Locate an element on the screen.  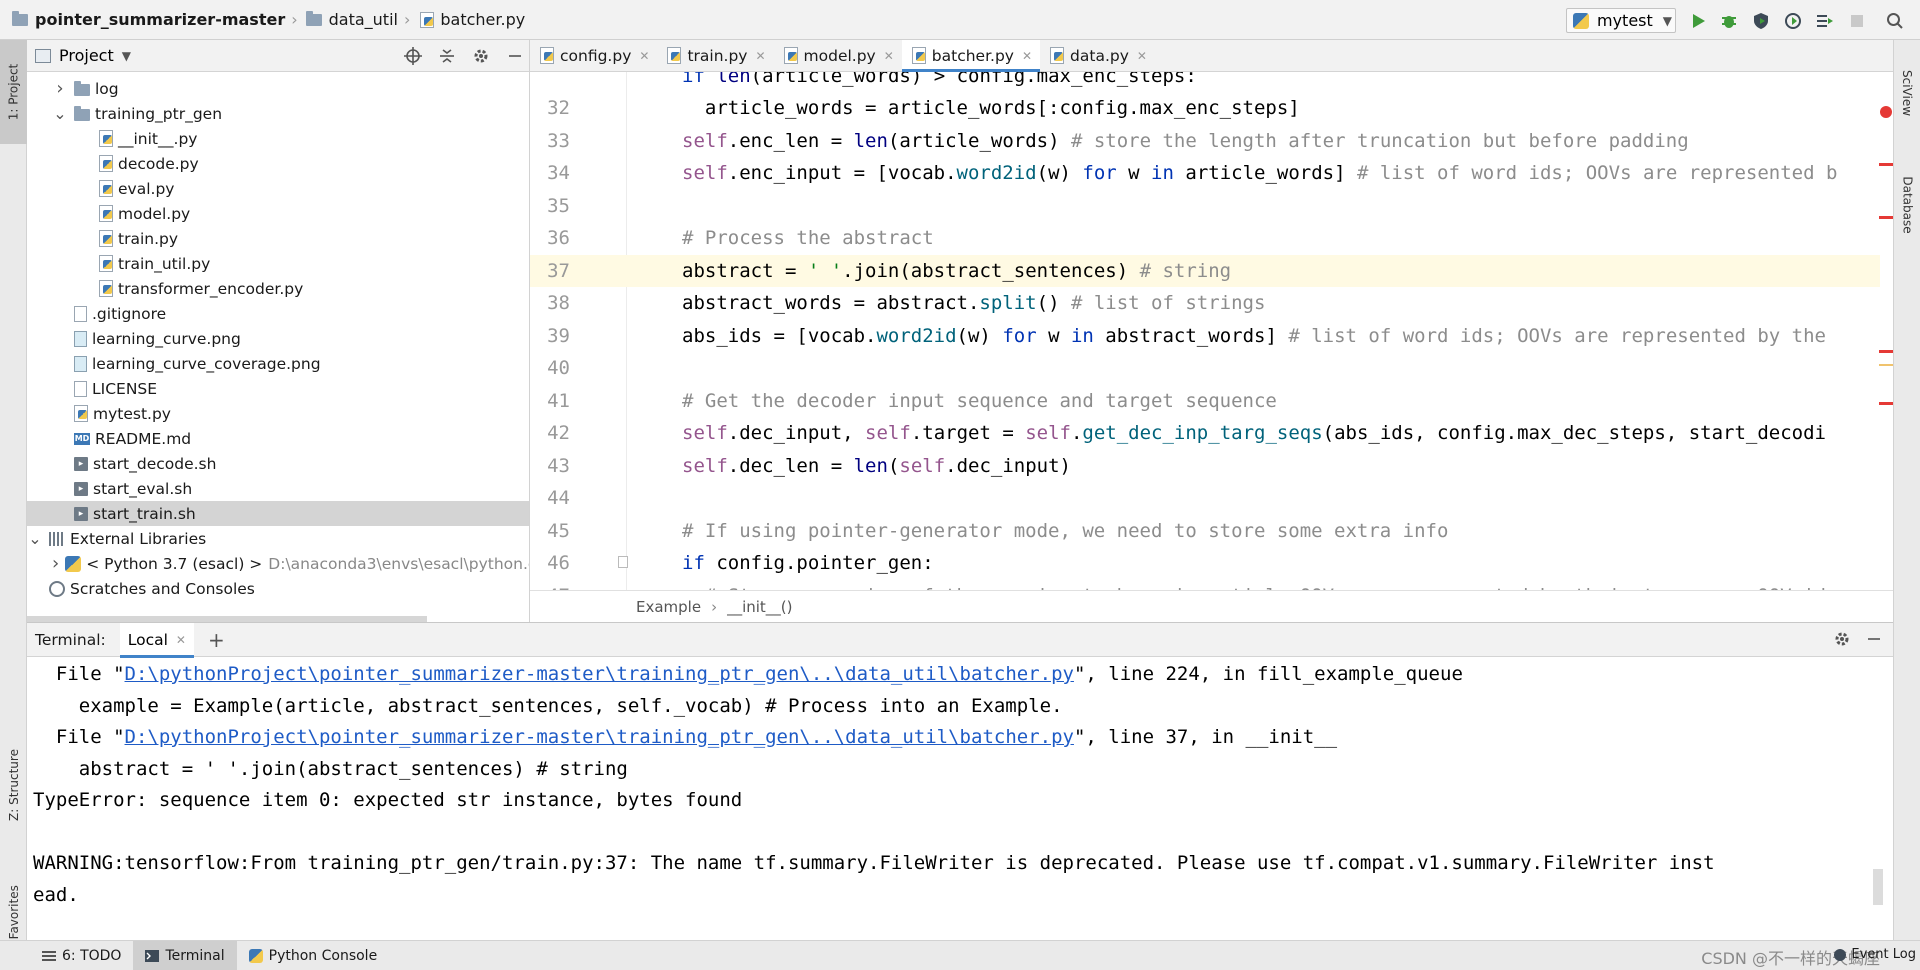
right-tool-strip: SciView Database is located at coordinates (1906, 490).